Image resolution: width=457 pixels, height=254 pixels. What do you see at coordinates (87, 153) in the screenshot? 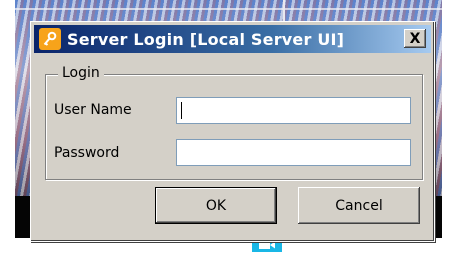
I see `password-label: Password` at bounding box center [87, 153].